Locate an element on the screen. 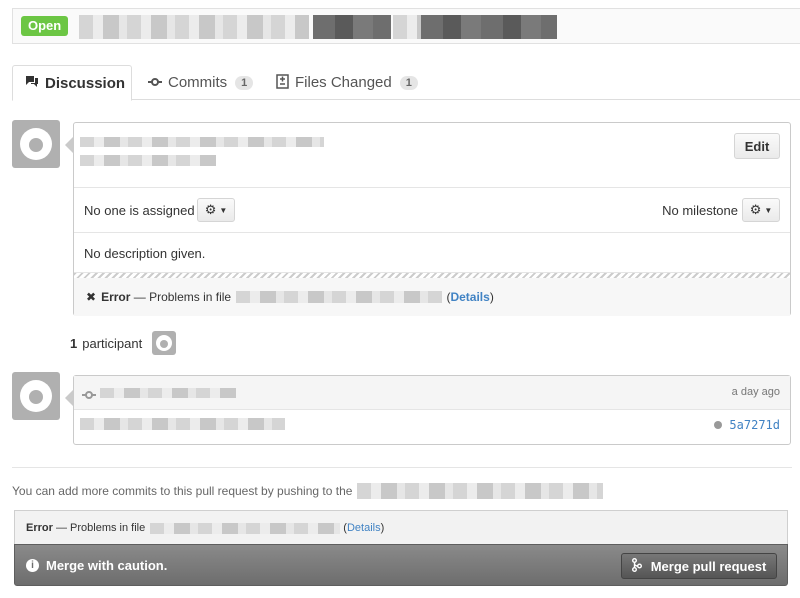 Image resolution: width=800 pixels, height=598 pixels. milestone-gear-button: ⚙ ▼ is located at coordinates (761, 210).